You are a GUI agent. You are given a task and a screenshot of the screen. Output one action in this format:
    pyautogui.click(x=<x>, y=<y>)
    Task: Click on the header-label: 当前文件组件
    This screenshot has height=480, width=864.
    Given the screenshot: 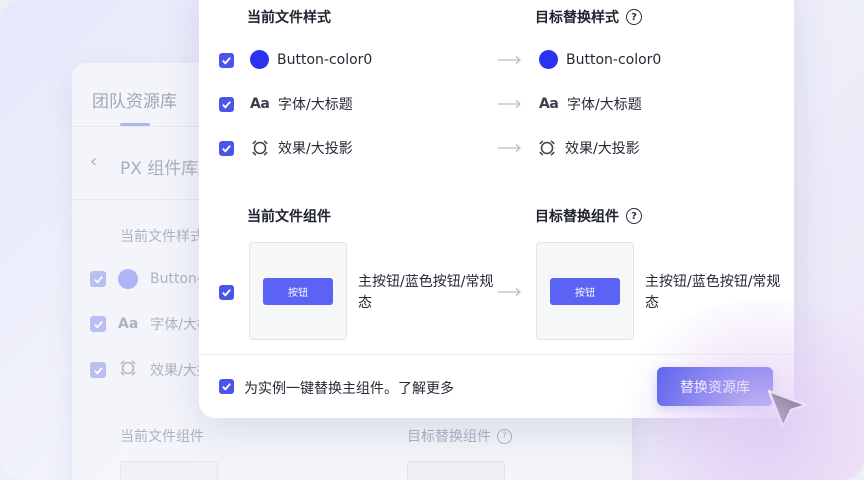 What is the action you would take?
    pyautogui.click(x=289, y=217)
    